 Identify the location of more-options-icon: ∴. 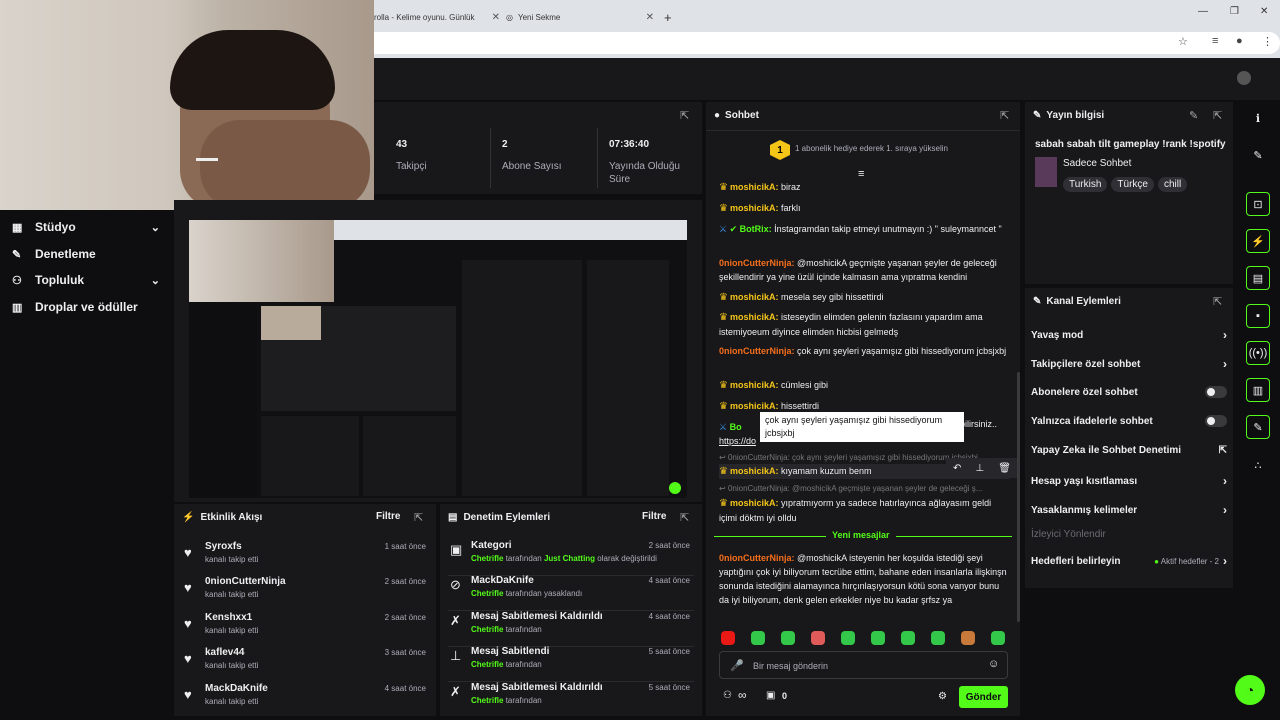
(1258, 465).